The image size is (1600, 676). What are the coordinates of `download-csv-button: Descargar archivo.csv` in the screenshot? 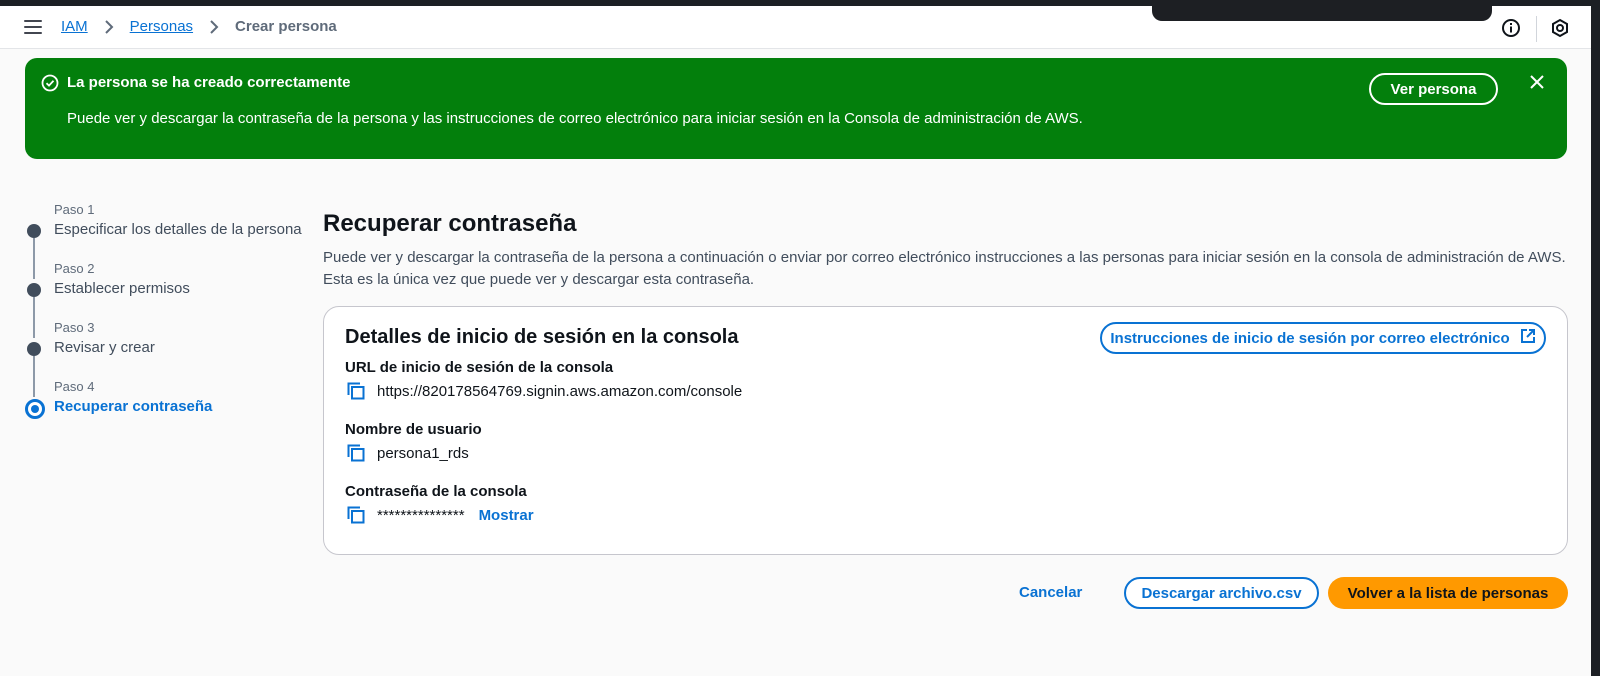 It's located at (1221, 593).